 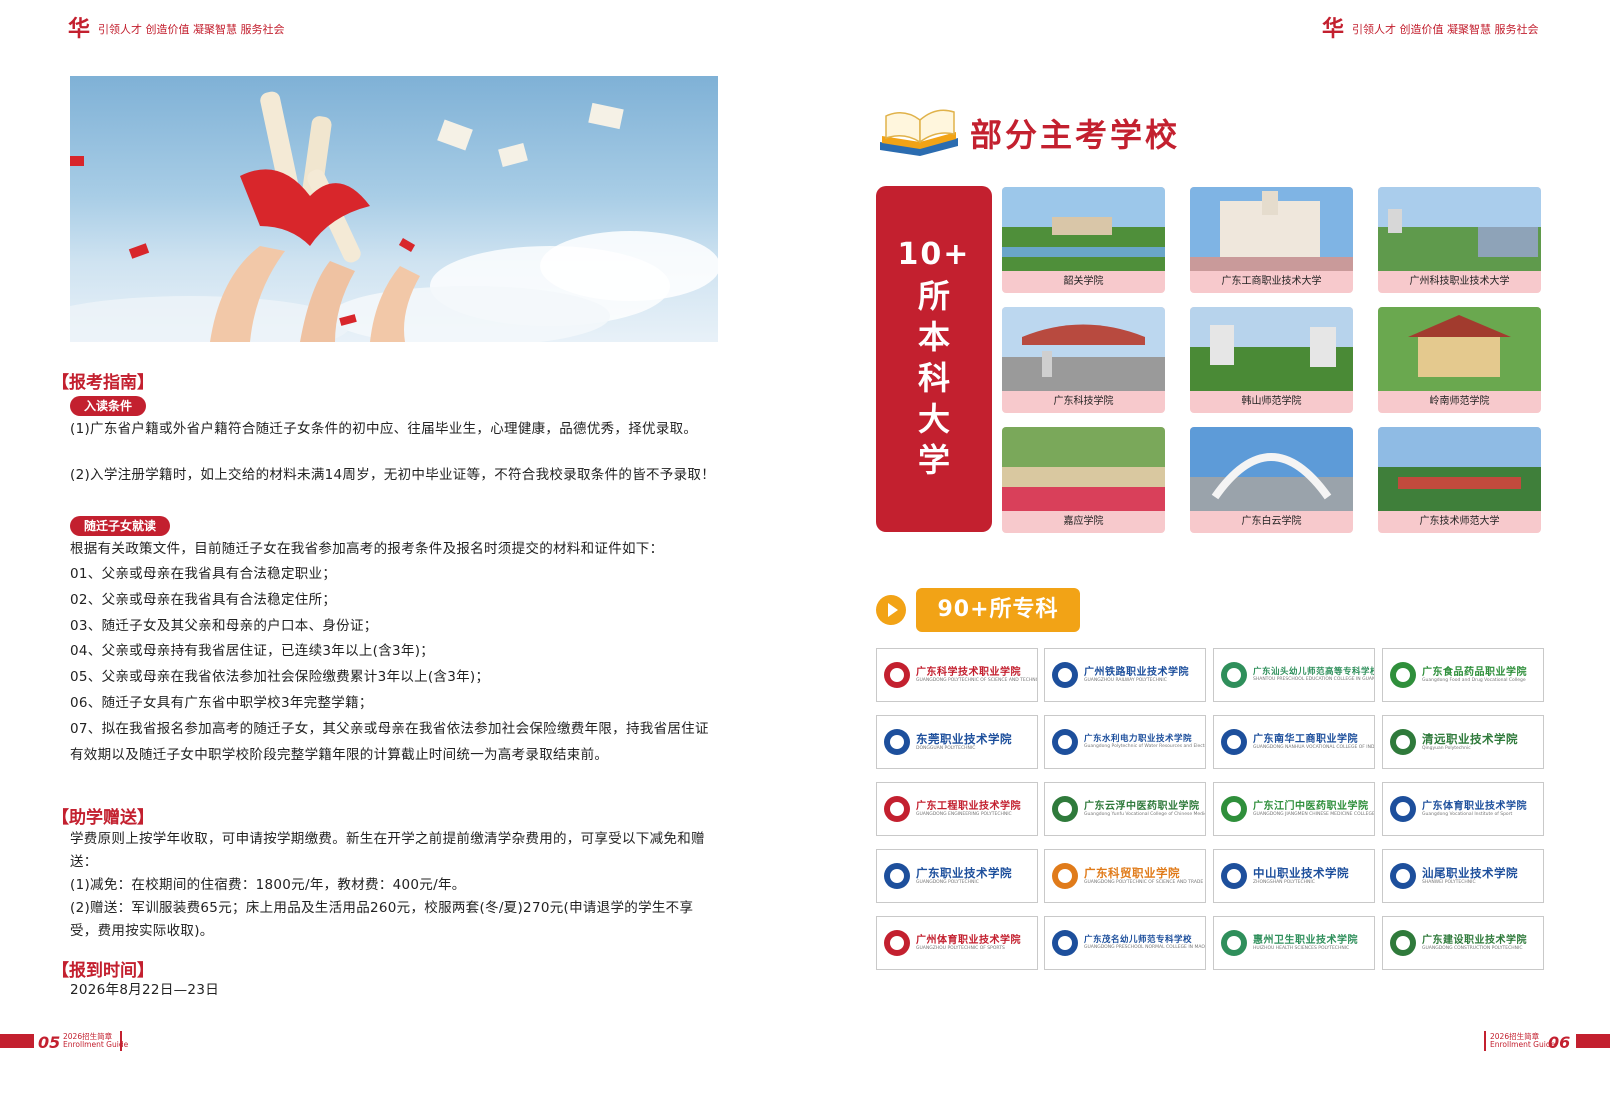 I want to click on college-name-cn: 广州体育职业技术学院, so click(x=968, y=940).